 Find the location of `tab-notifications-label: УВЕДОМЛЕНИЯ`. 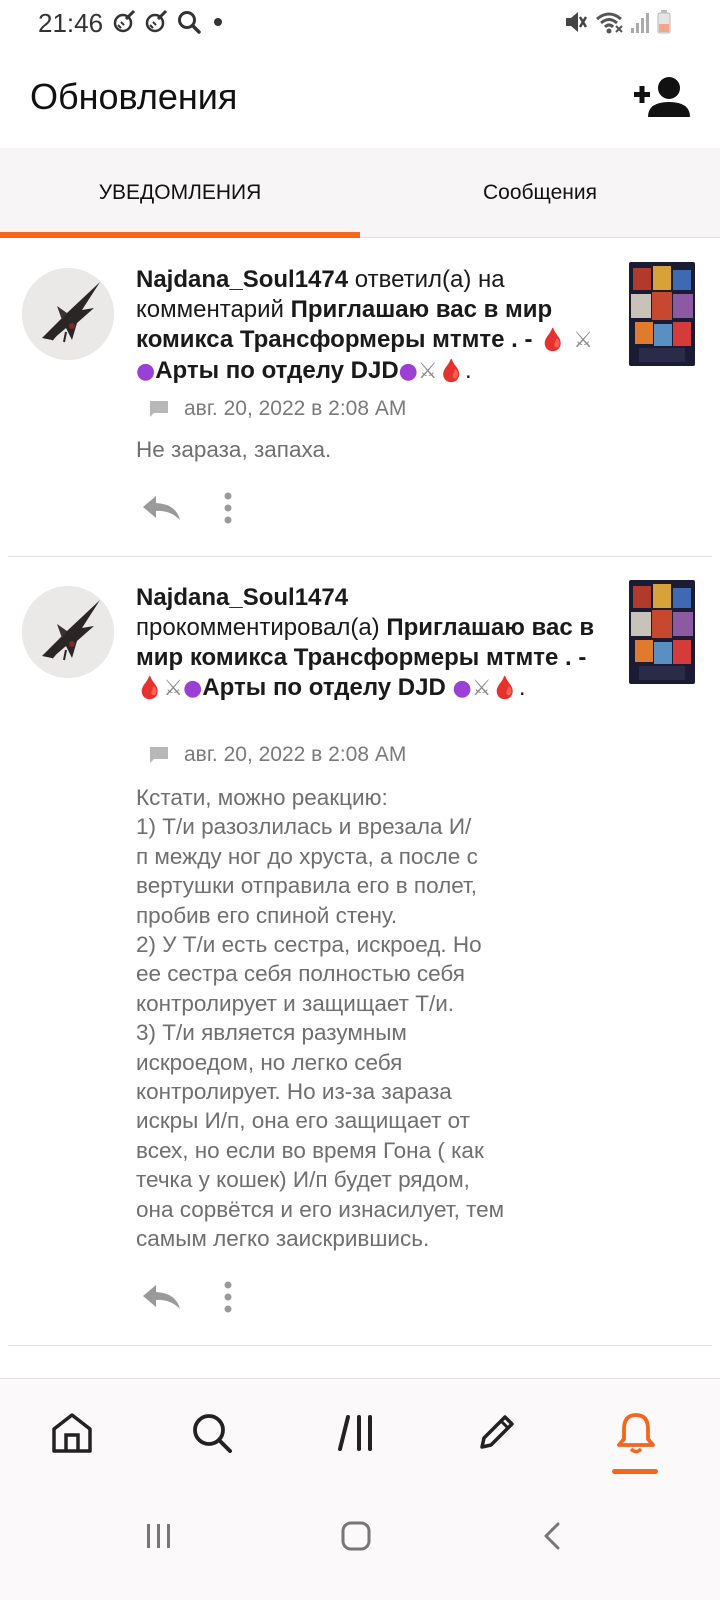

tab-notifications-label: УВЕДОМЛЕНИЯ is located at coordinates (180, 192).